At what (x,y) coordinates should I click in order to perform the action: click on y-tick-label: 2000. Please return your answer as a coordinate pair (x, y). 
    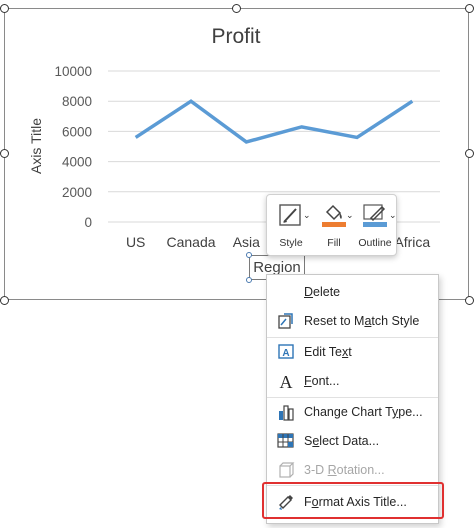
    Looking at the image, I should click on (77, 192).